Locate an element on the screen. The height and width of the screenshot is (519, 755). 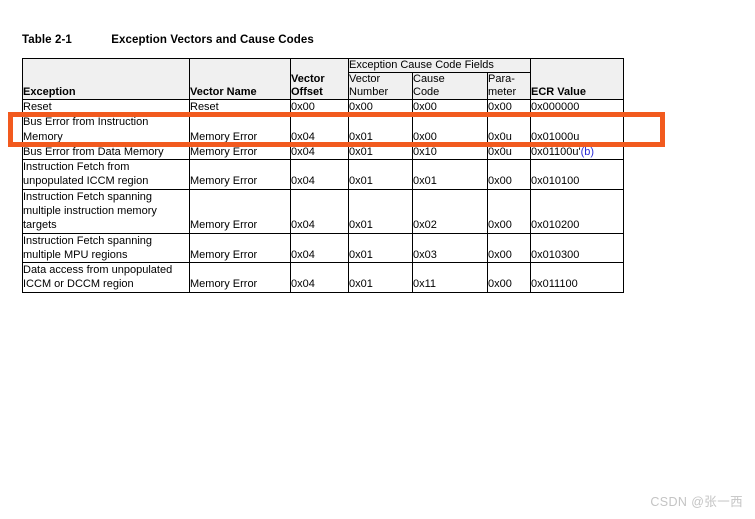
cell-ecr-value: 0x01100u'(b) is located at coordinates (577, 152).